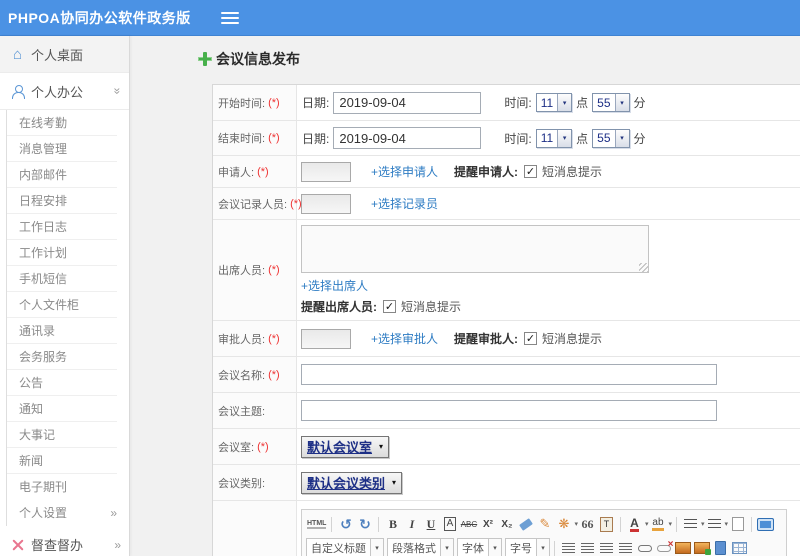 This screenshot has width=800, height=556. I want to click on align-right-icon, so click(606, 547).